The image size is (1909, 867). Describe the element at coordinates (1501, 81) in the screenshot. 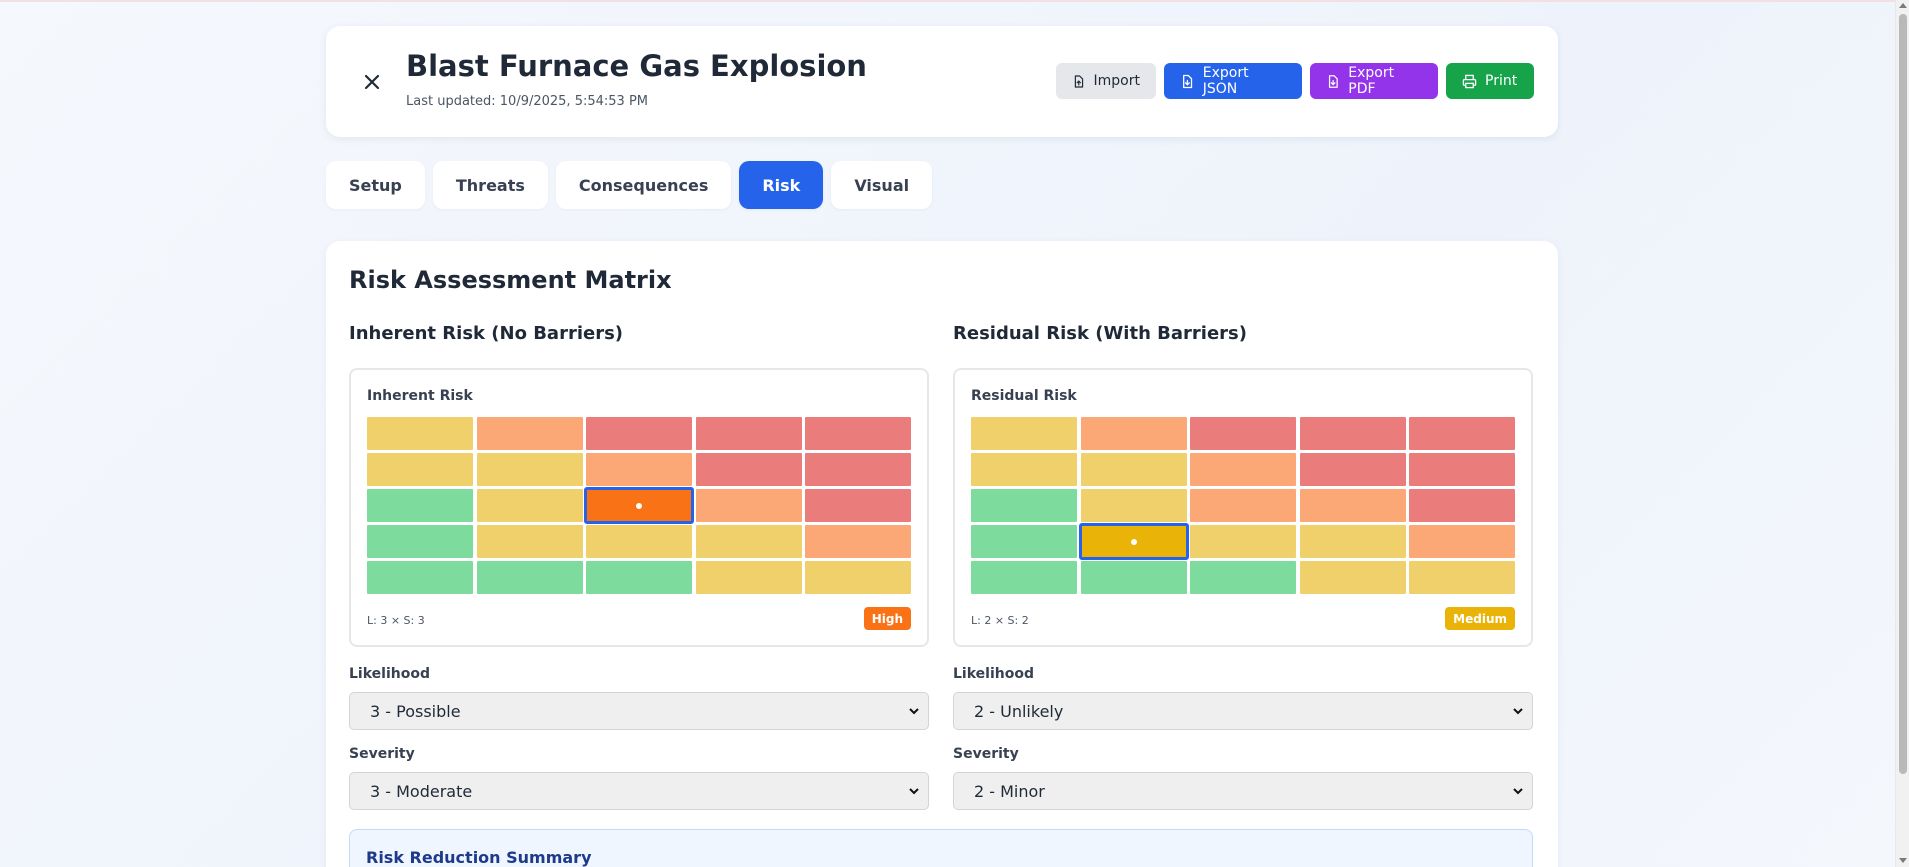

I see `print-label: Print` at that location.